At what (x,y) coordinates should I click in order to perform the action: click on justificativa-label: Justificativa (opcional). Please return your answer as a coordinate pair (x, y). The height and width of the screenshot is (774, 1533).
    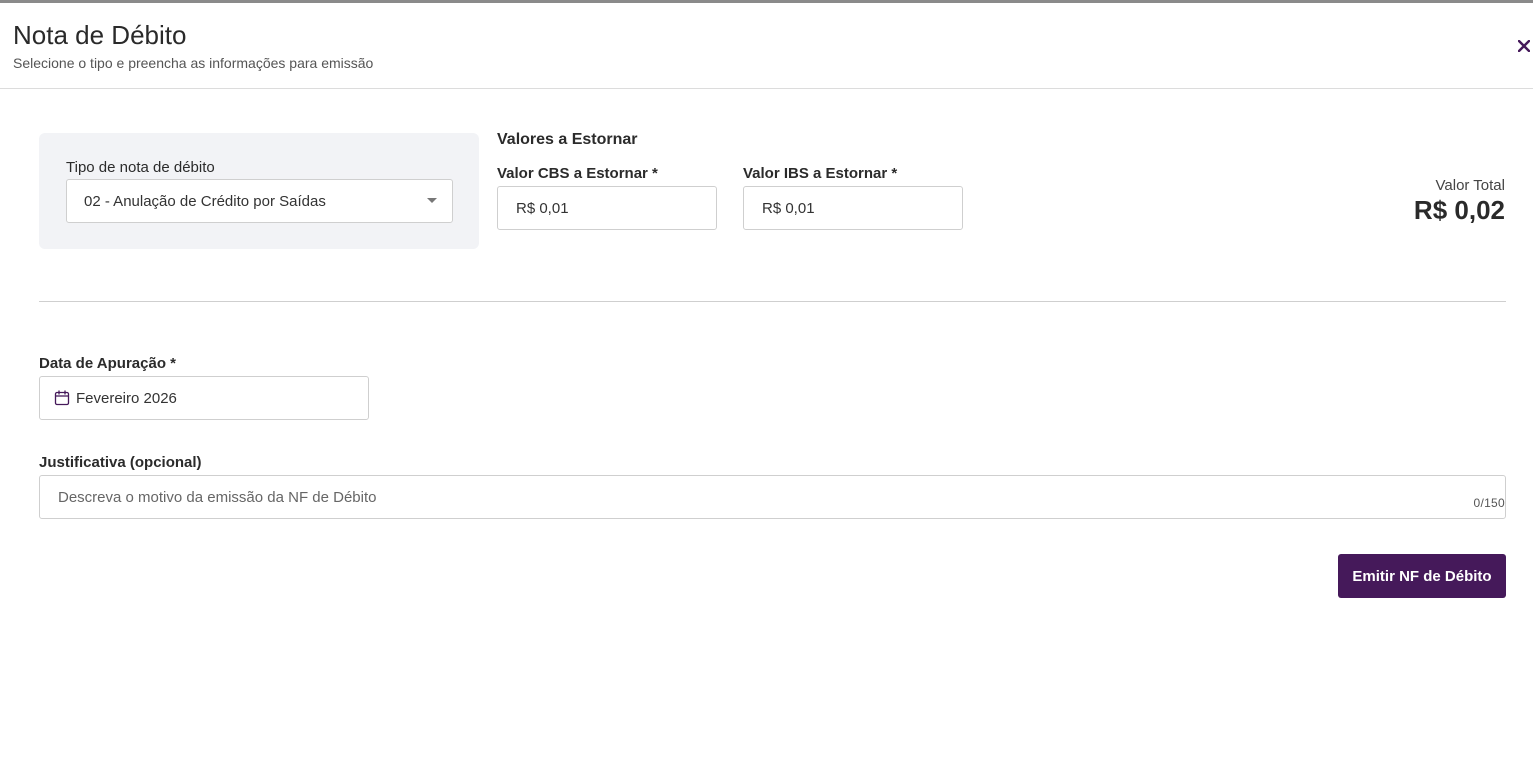
    Looking at the image, I should click on (120, 462).